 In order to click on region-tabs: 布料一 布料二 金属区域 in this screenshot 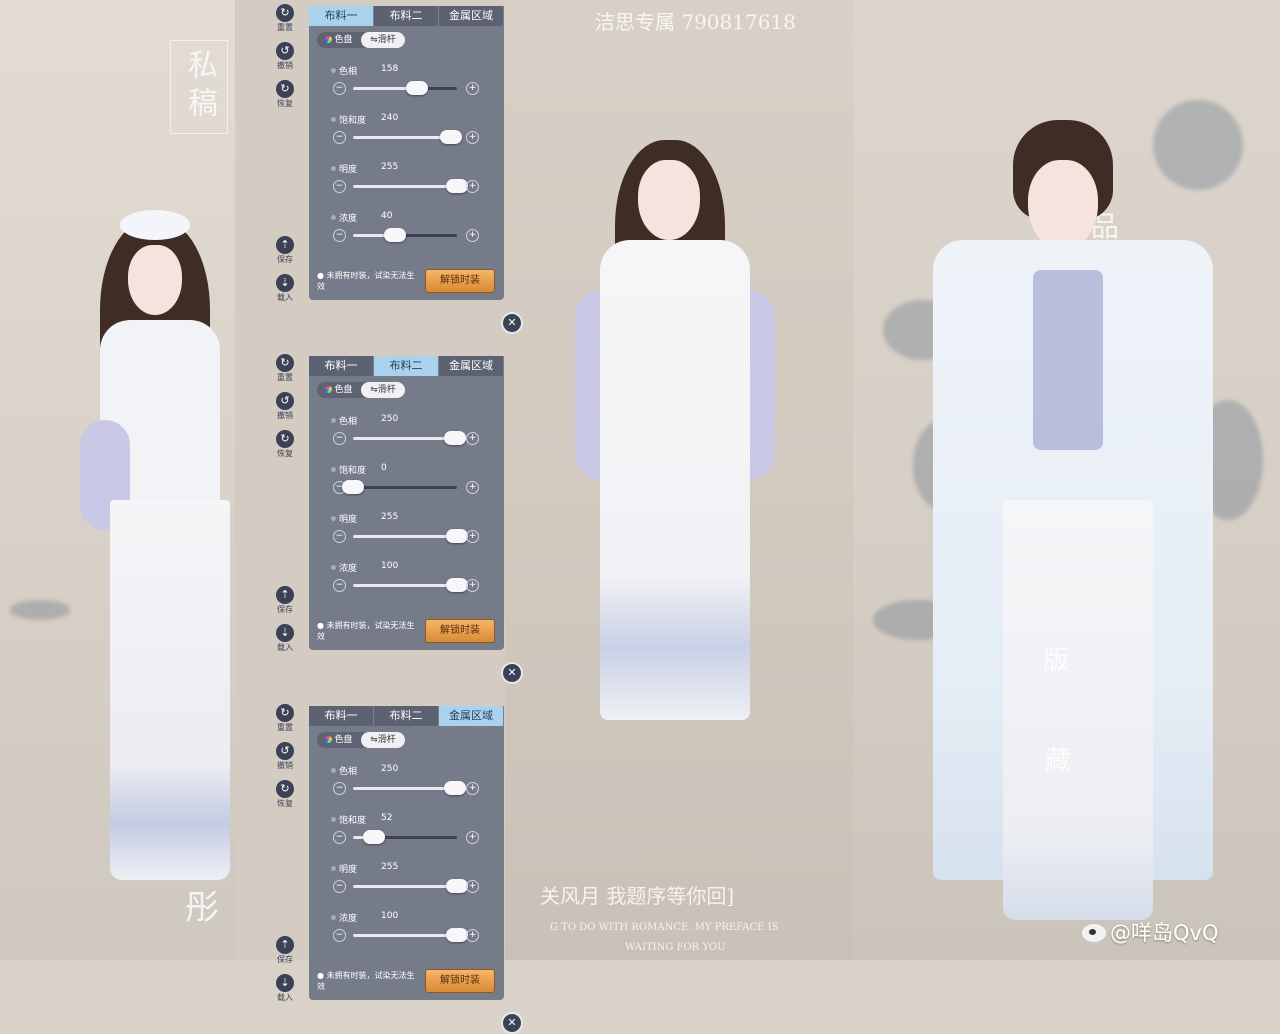, I will do `click(406, 16)`.